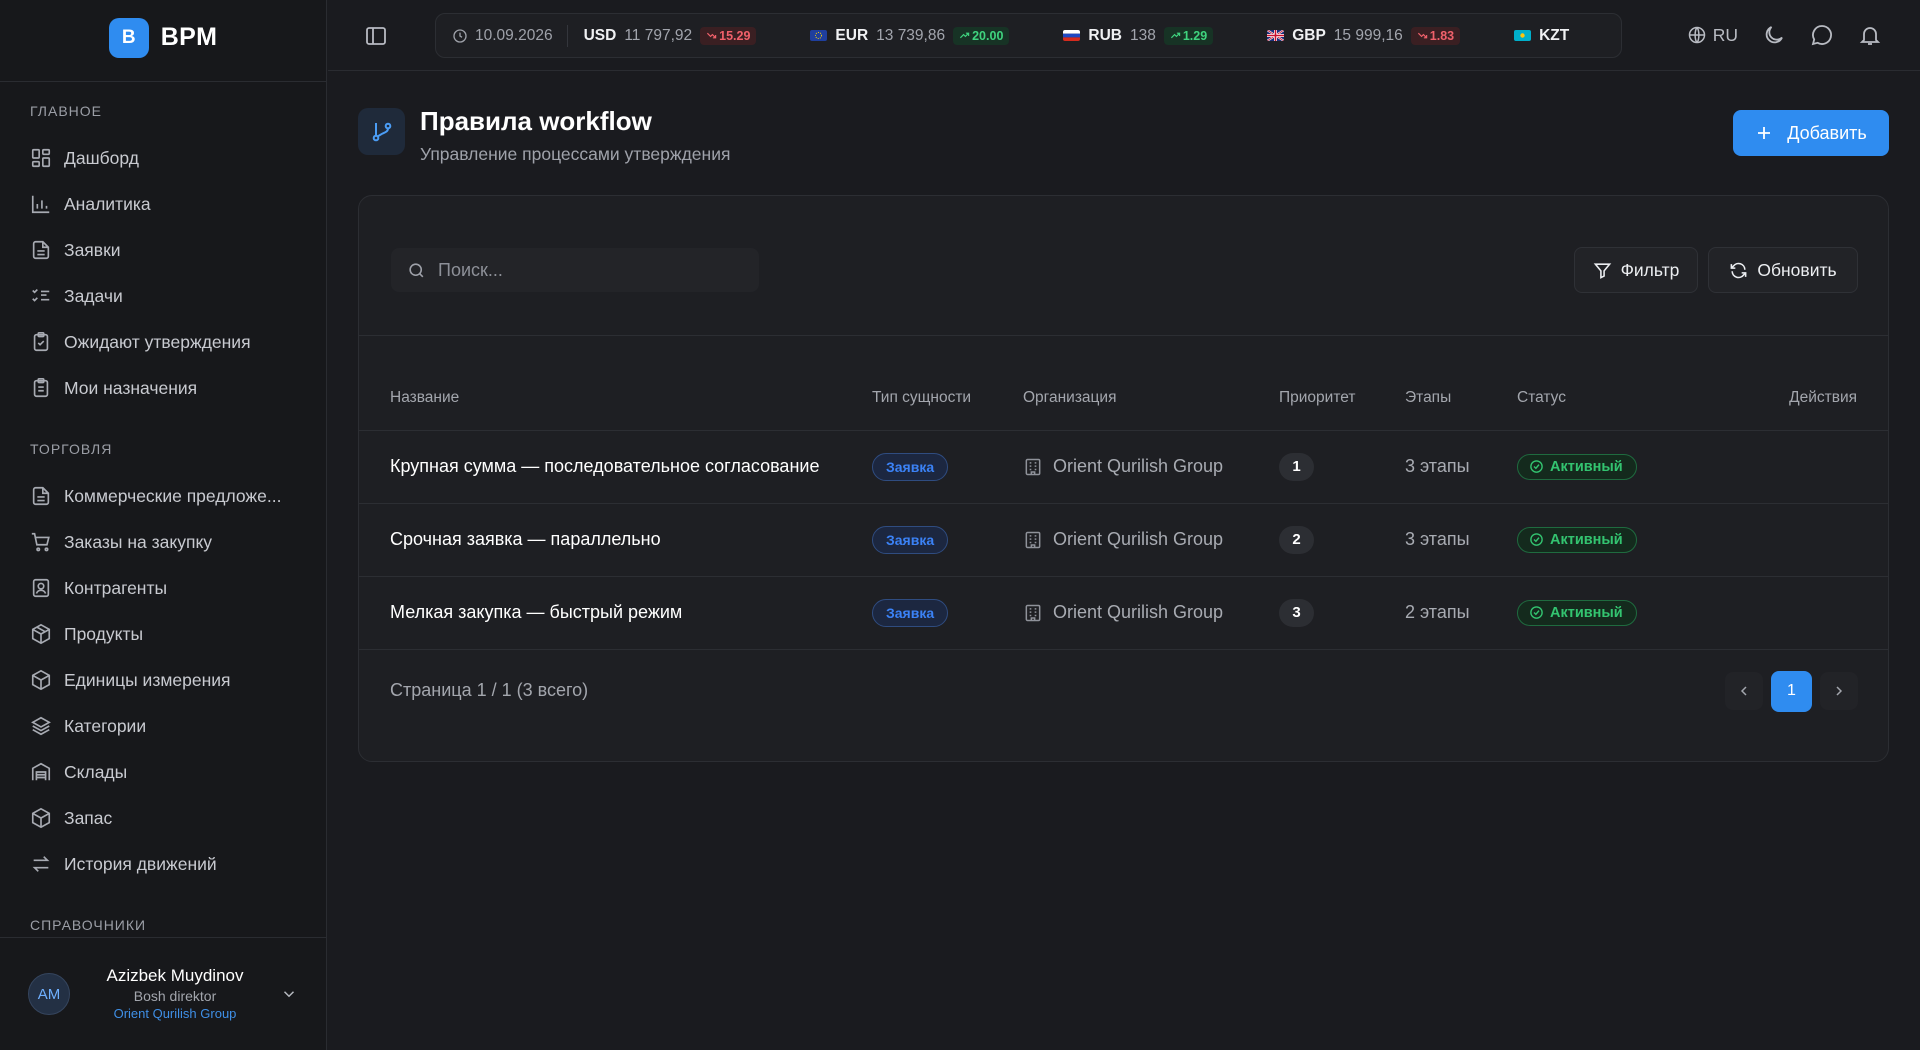 The image size is (1920, 1050). I want to click on rate-value: 13 739,86, so click(911, 35).